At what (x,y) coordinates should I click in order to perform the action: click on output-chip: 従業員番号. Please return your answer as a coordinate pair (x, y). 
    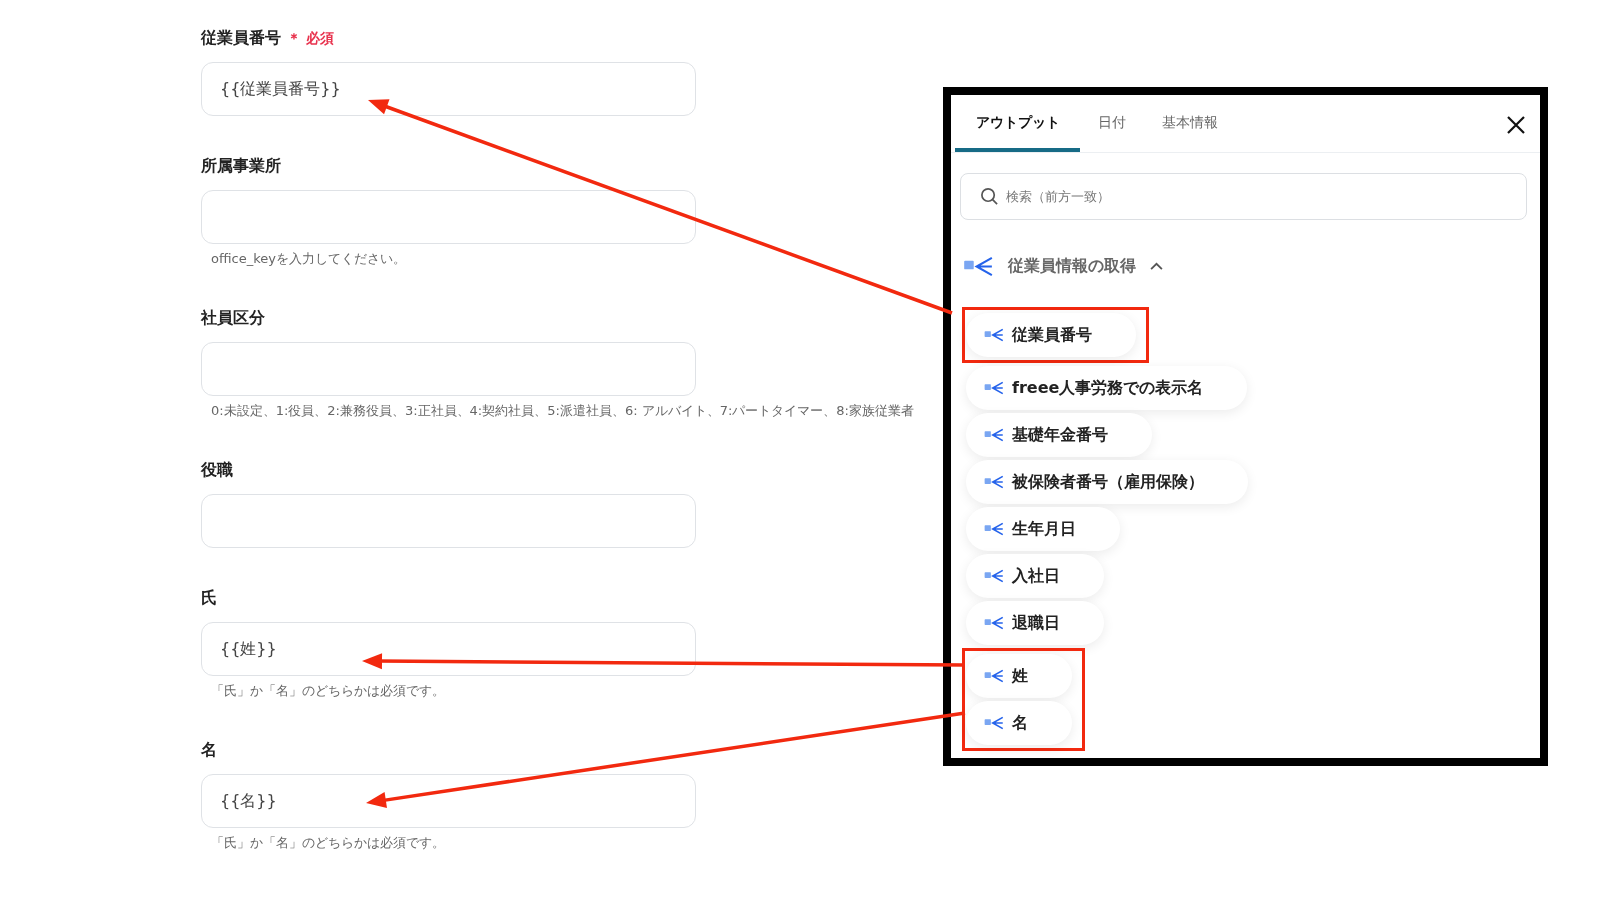
    Looking at the image, I should click on (1051, 335).